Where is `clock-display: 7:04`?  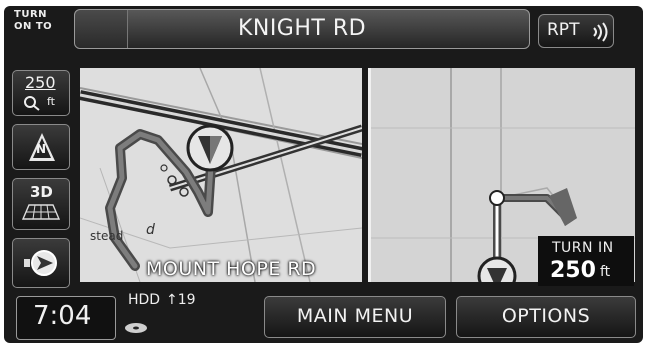
clock-display: 7:04 is located at coordinates (66, 318).